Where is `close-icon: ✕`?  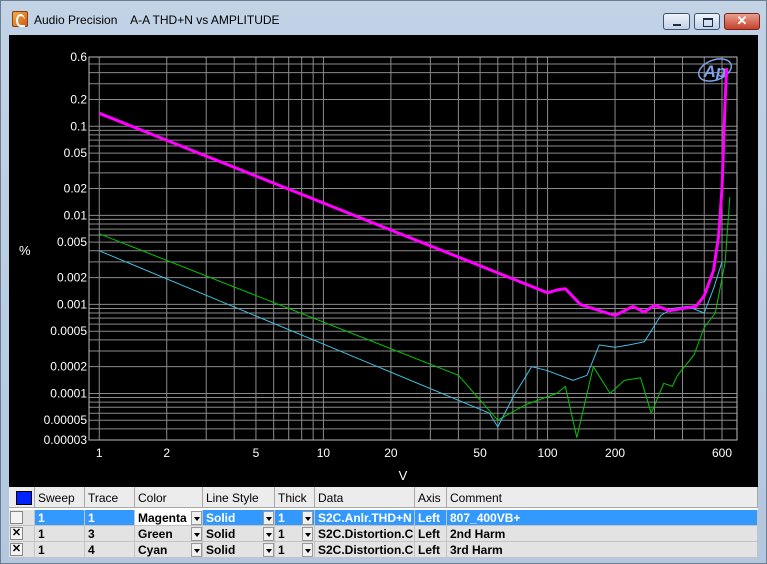
close-icon: ✕ is located at coordinates (742, 20).